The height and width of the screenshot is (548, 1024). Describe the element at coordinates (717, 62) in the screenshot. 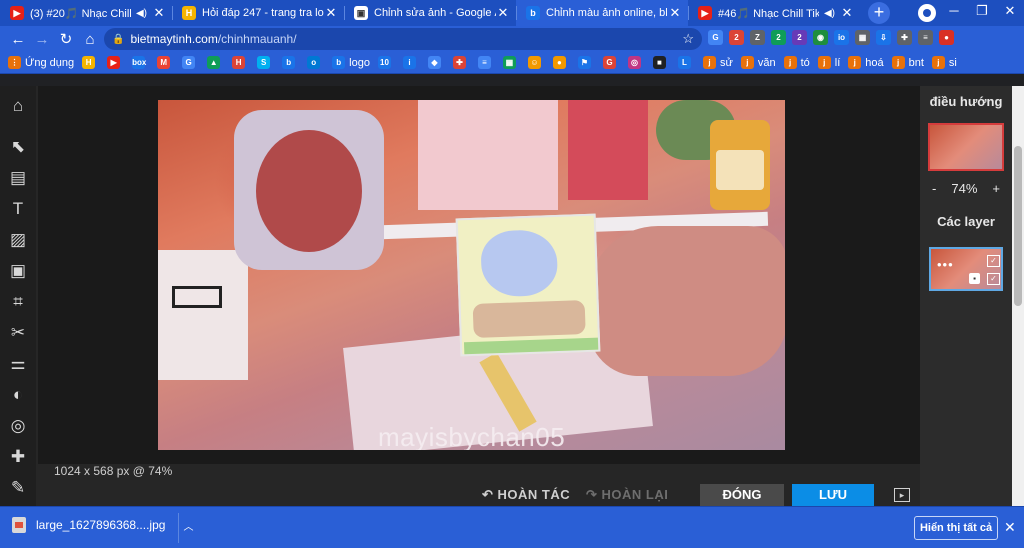

I see `bookmark-item: j sử` at that location.